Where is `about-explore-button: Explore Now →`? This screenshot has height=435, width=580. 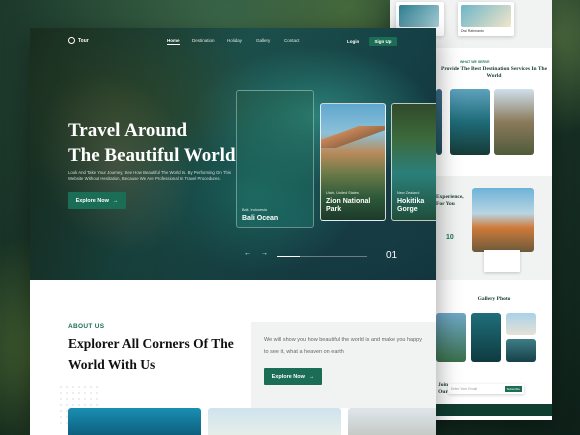
about-explore-button: Explore Now → is located at coordinates (293, 376).